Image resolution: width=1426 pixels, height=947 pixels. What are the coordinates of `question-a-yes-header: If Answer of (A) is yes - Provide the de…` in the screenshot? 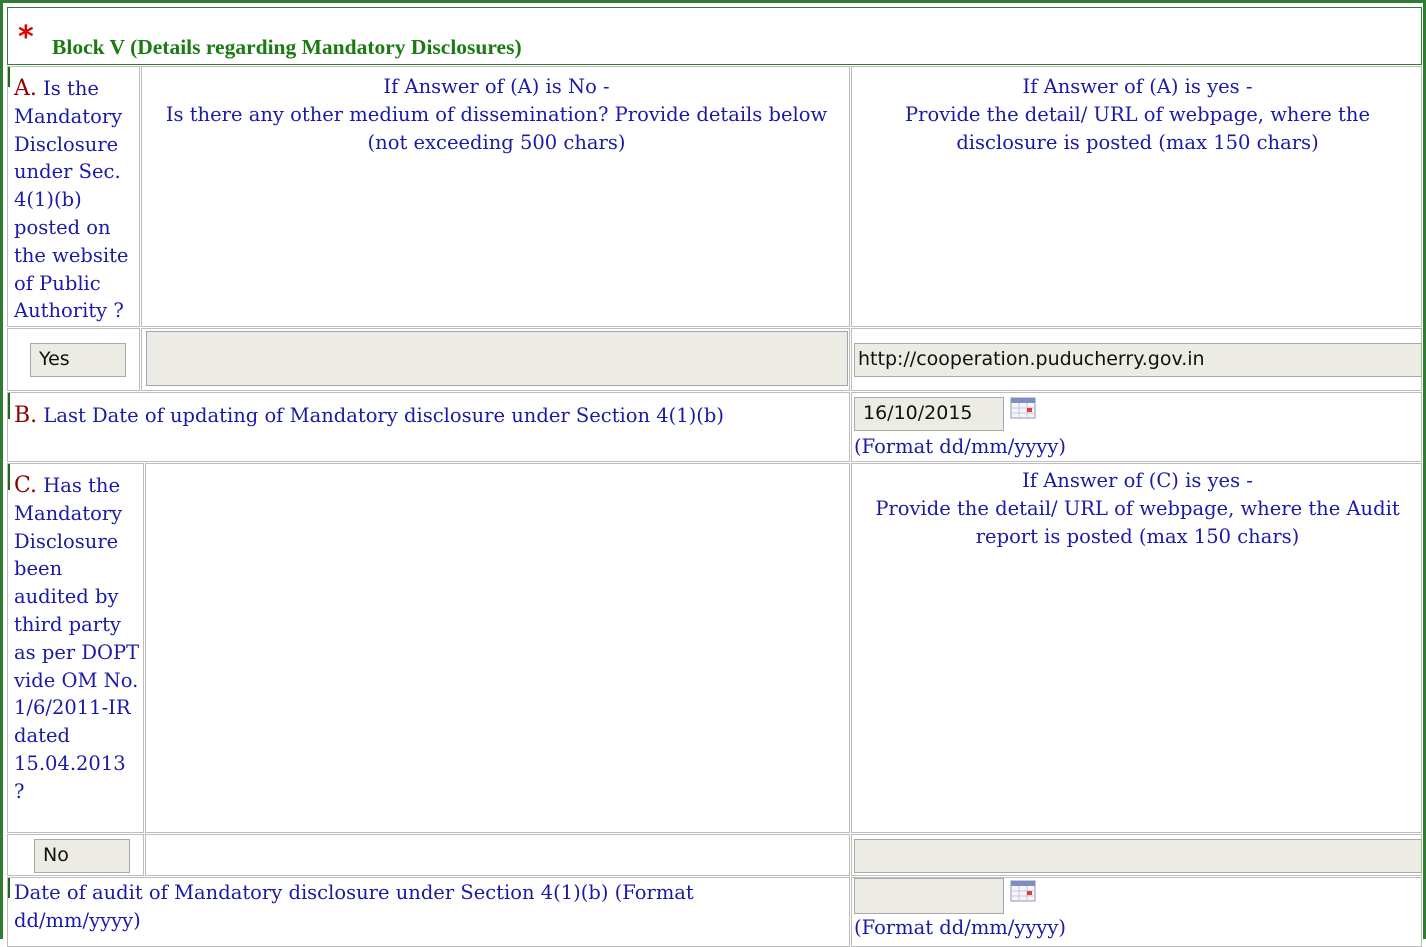 It's located at (1137, 114).